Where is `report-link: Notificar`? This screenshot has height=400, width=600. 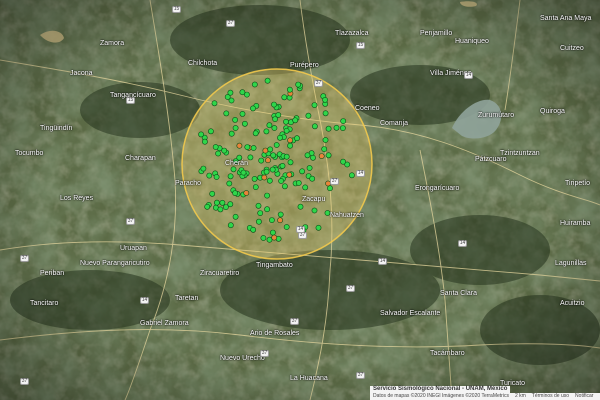
report-link: Notificar is located at coordinates (584, 396).